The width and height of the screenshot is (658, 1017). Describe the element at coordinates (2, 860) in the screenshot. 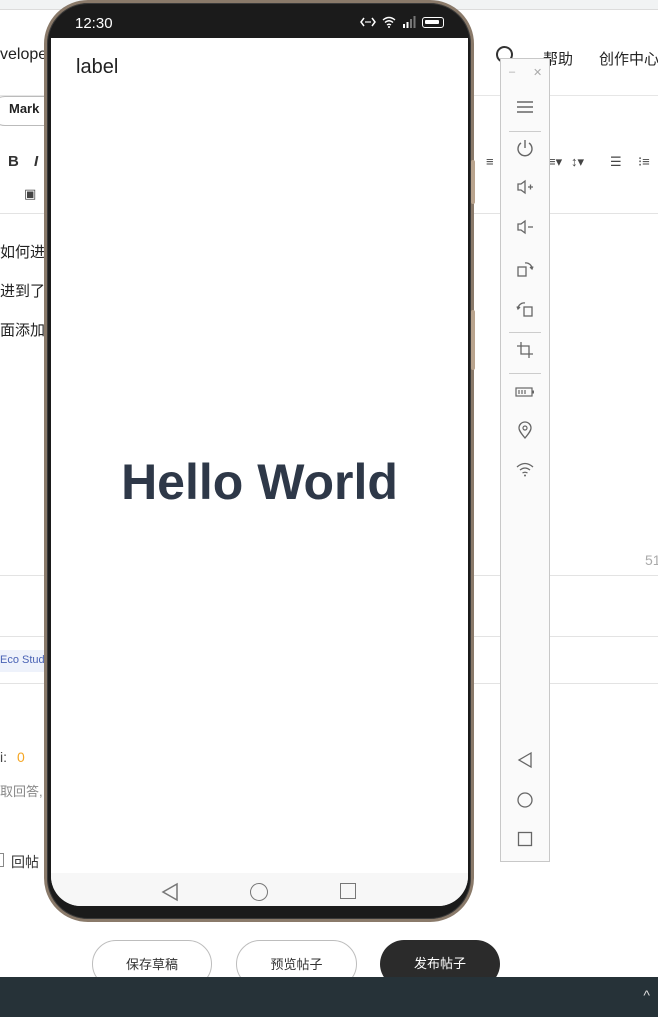

I see `reply-checkbox` at that location.